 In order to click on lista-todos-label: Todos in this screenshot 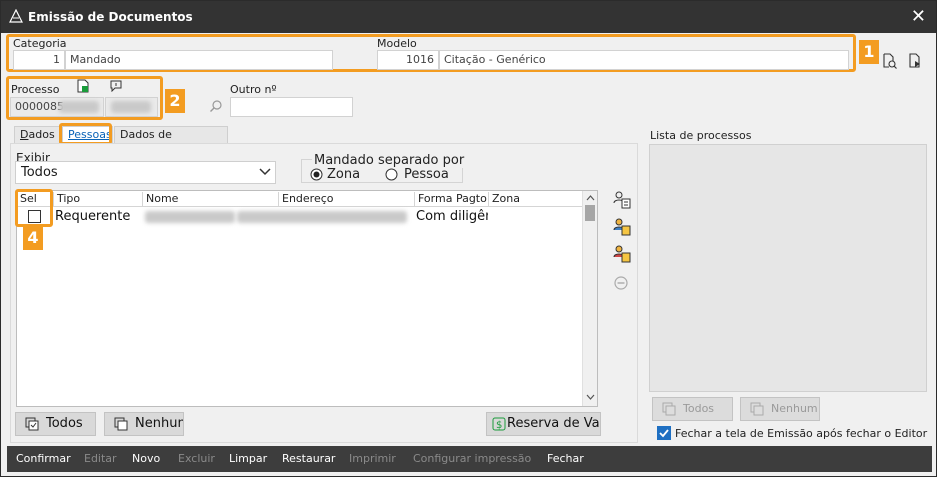, I will do `click(699, 408)`.